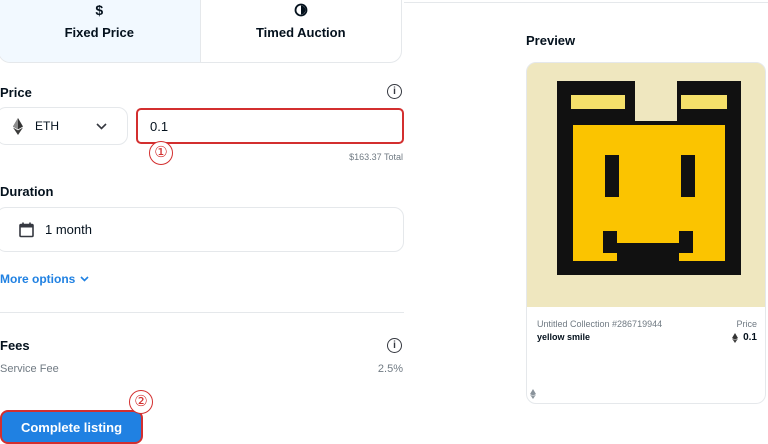 This screenshot has height=444, width=768. I want to click on top-frame-edge, so click(586, 1).